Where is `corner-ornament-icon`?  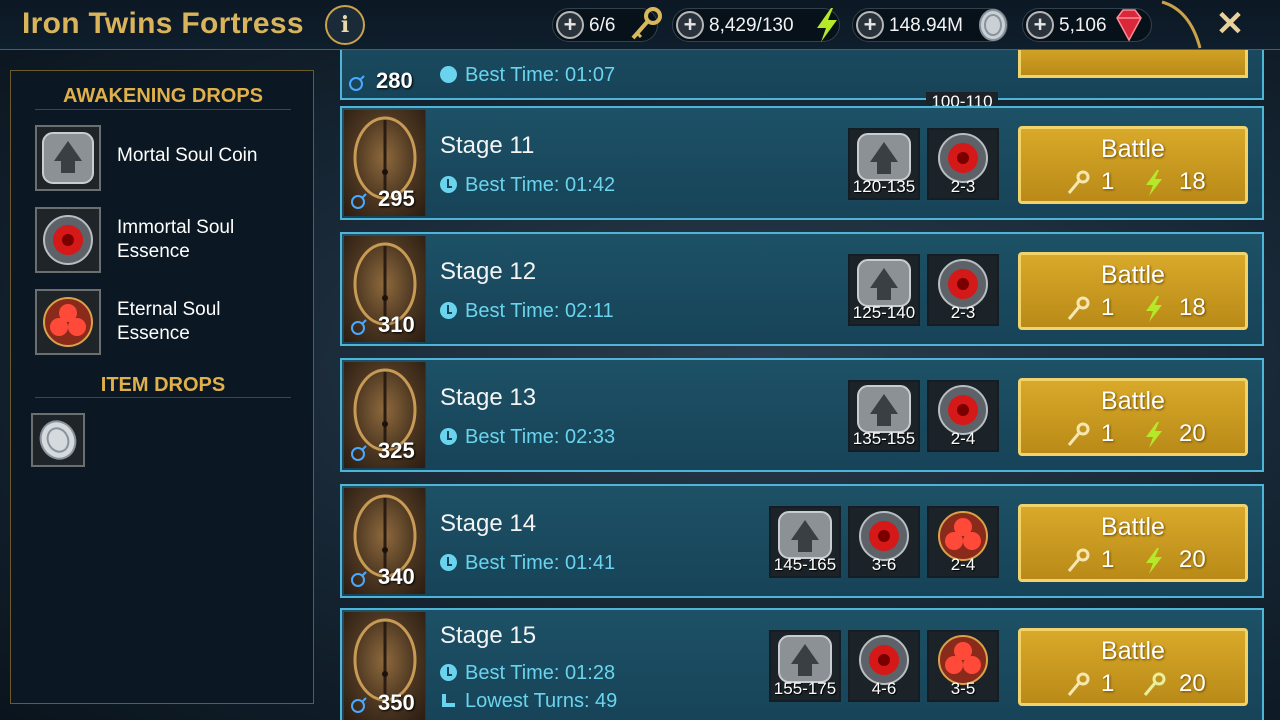
corner-ornament-icon is located at coordinates (1181, 24).